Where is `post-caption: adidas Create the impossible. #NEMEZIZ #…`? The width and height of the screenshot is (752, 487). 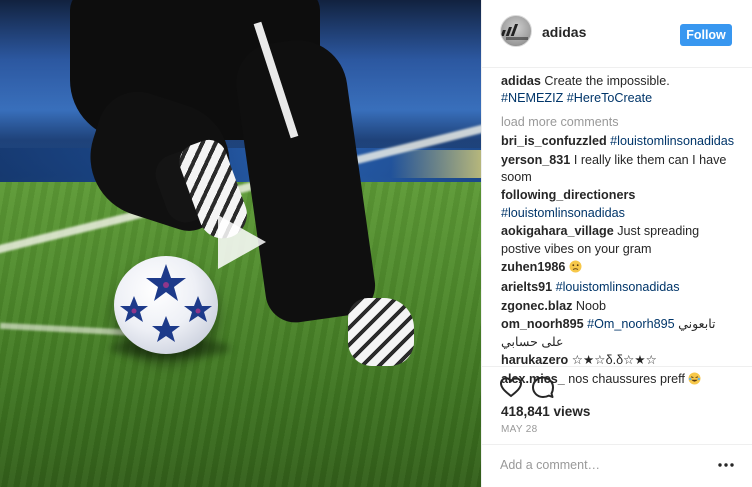
post-caption: adidas Create the impossible. #NEMEZIZ #… is located at coordinates (621, 90).